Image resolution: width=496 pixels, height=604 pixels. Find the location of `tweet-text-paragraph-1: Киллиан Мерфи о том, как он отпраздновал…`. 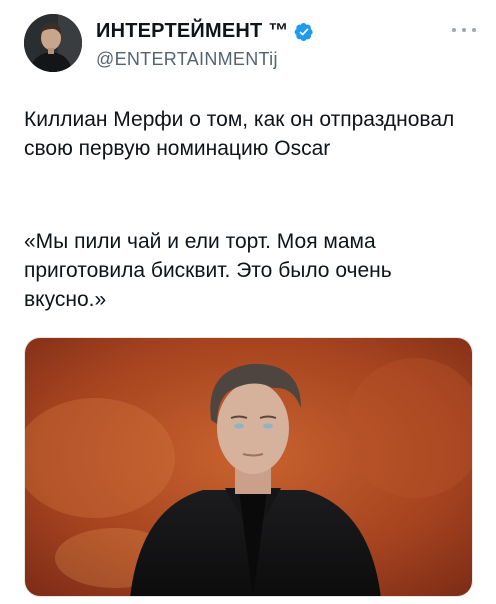

tweet-text-paragraph-1: Киллиан Мерфи о том, как он отпраздновал… is located at coordinates (239, 134).